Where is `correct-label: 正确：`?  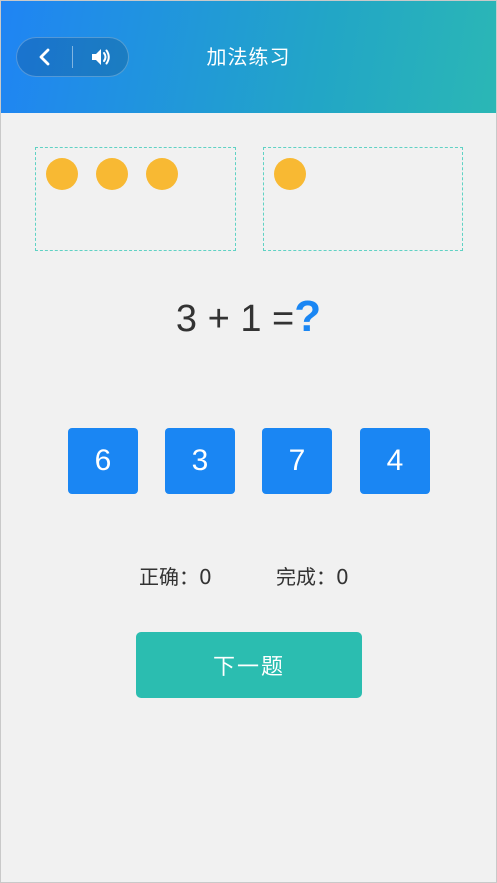 correct-label: 正确： is located at coordinates (169, 577).